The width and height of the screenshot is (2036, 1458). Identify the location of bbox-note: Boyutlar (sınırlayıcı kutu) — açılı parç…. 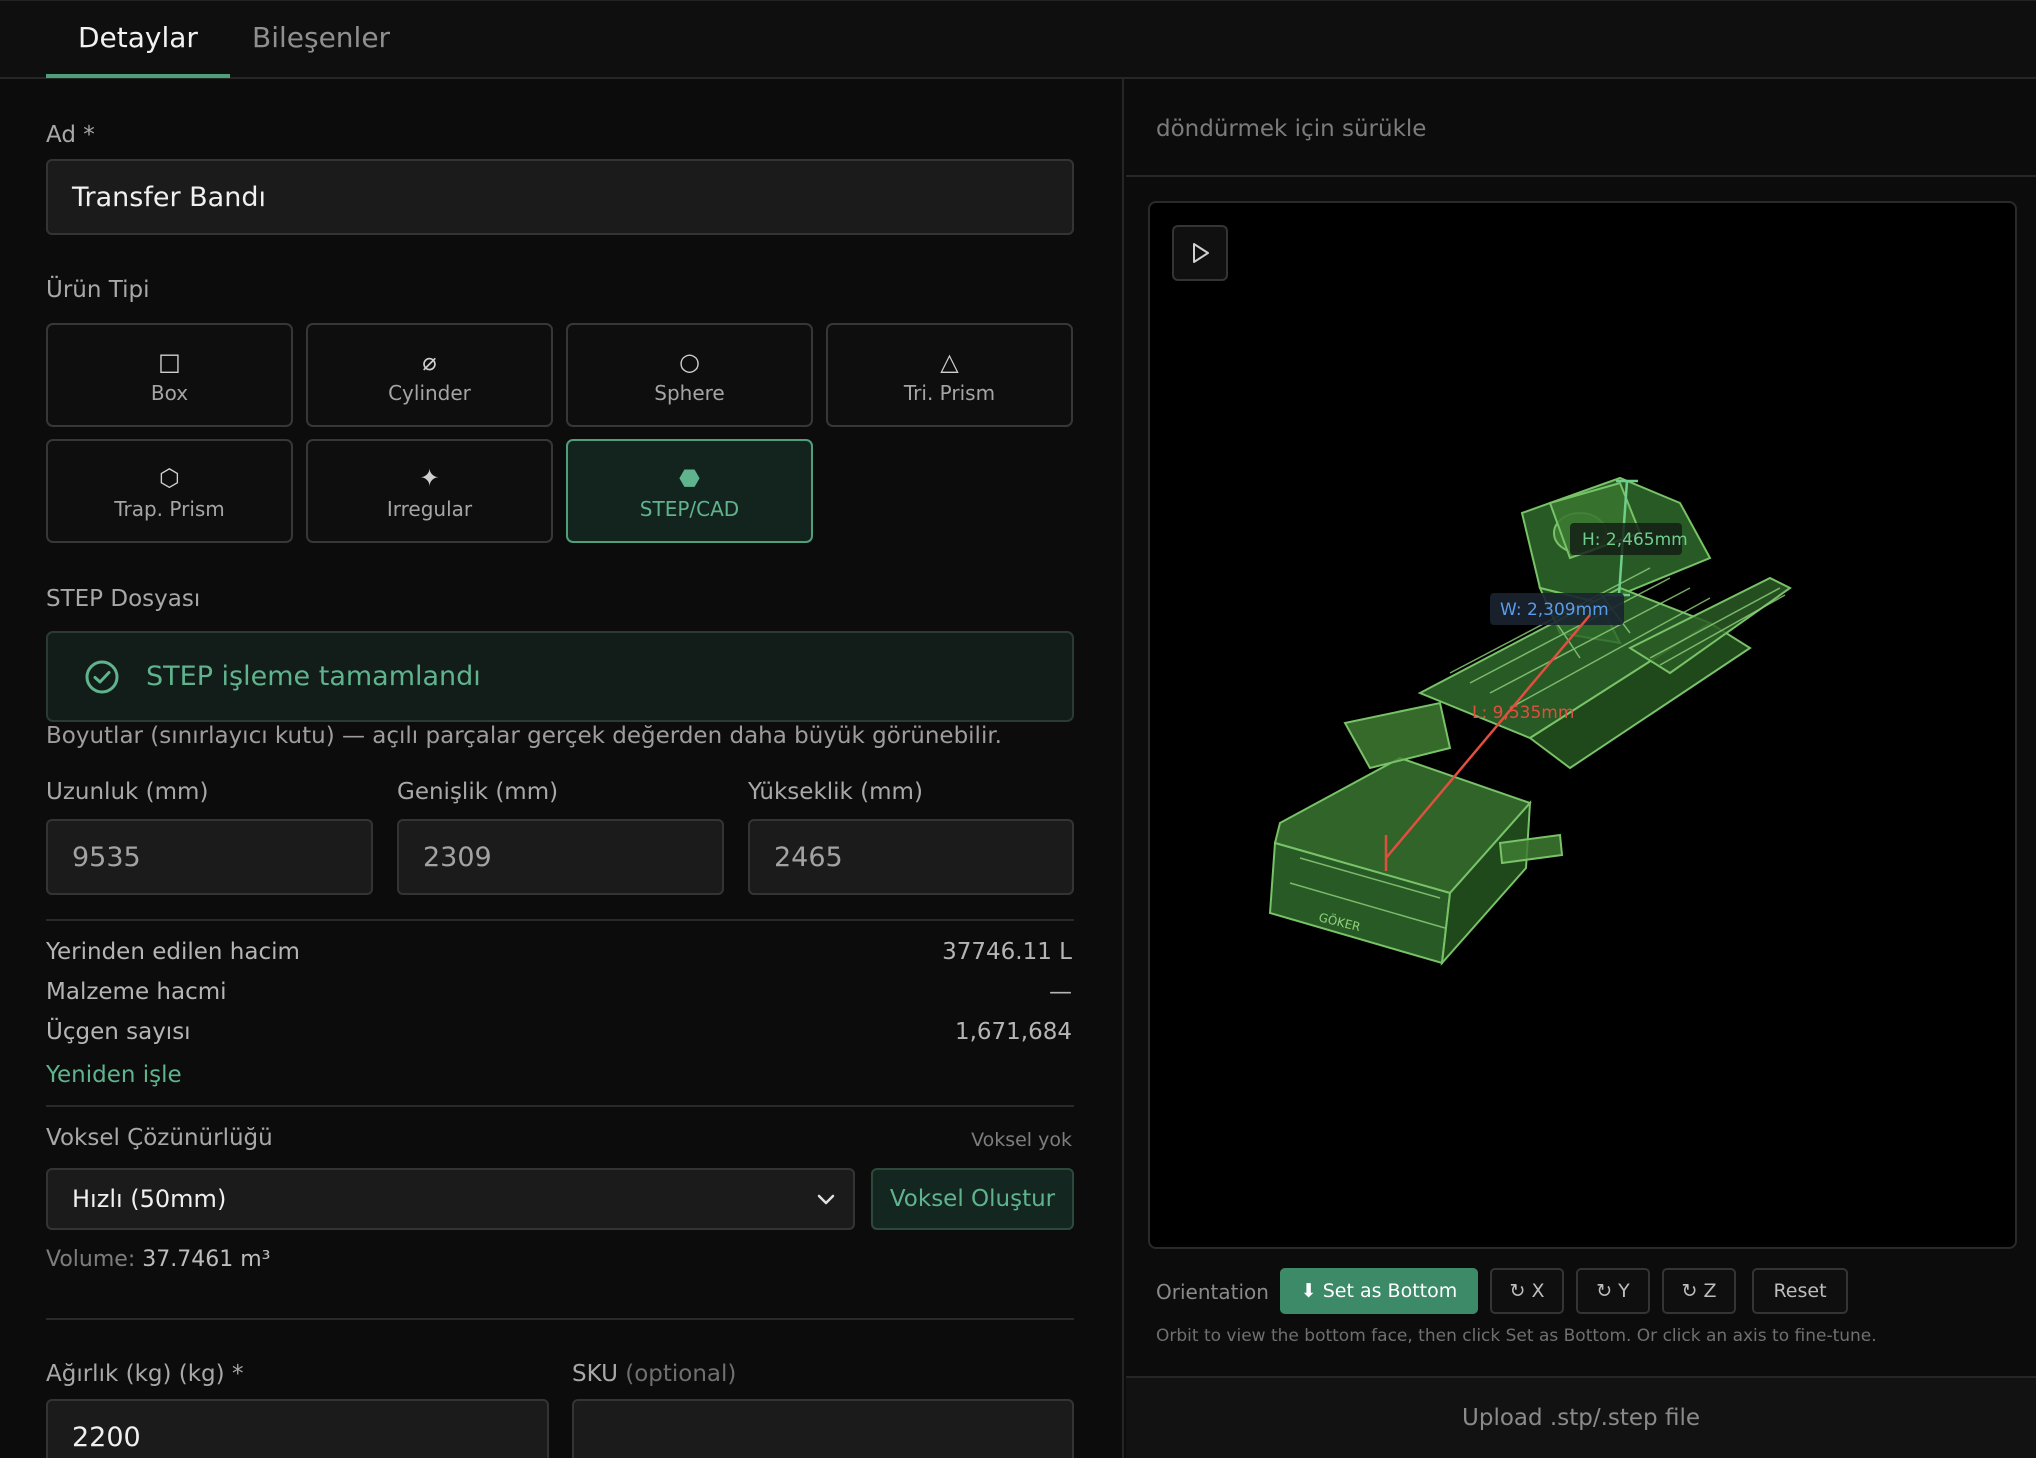
(524, 736).